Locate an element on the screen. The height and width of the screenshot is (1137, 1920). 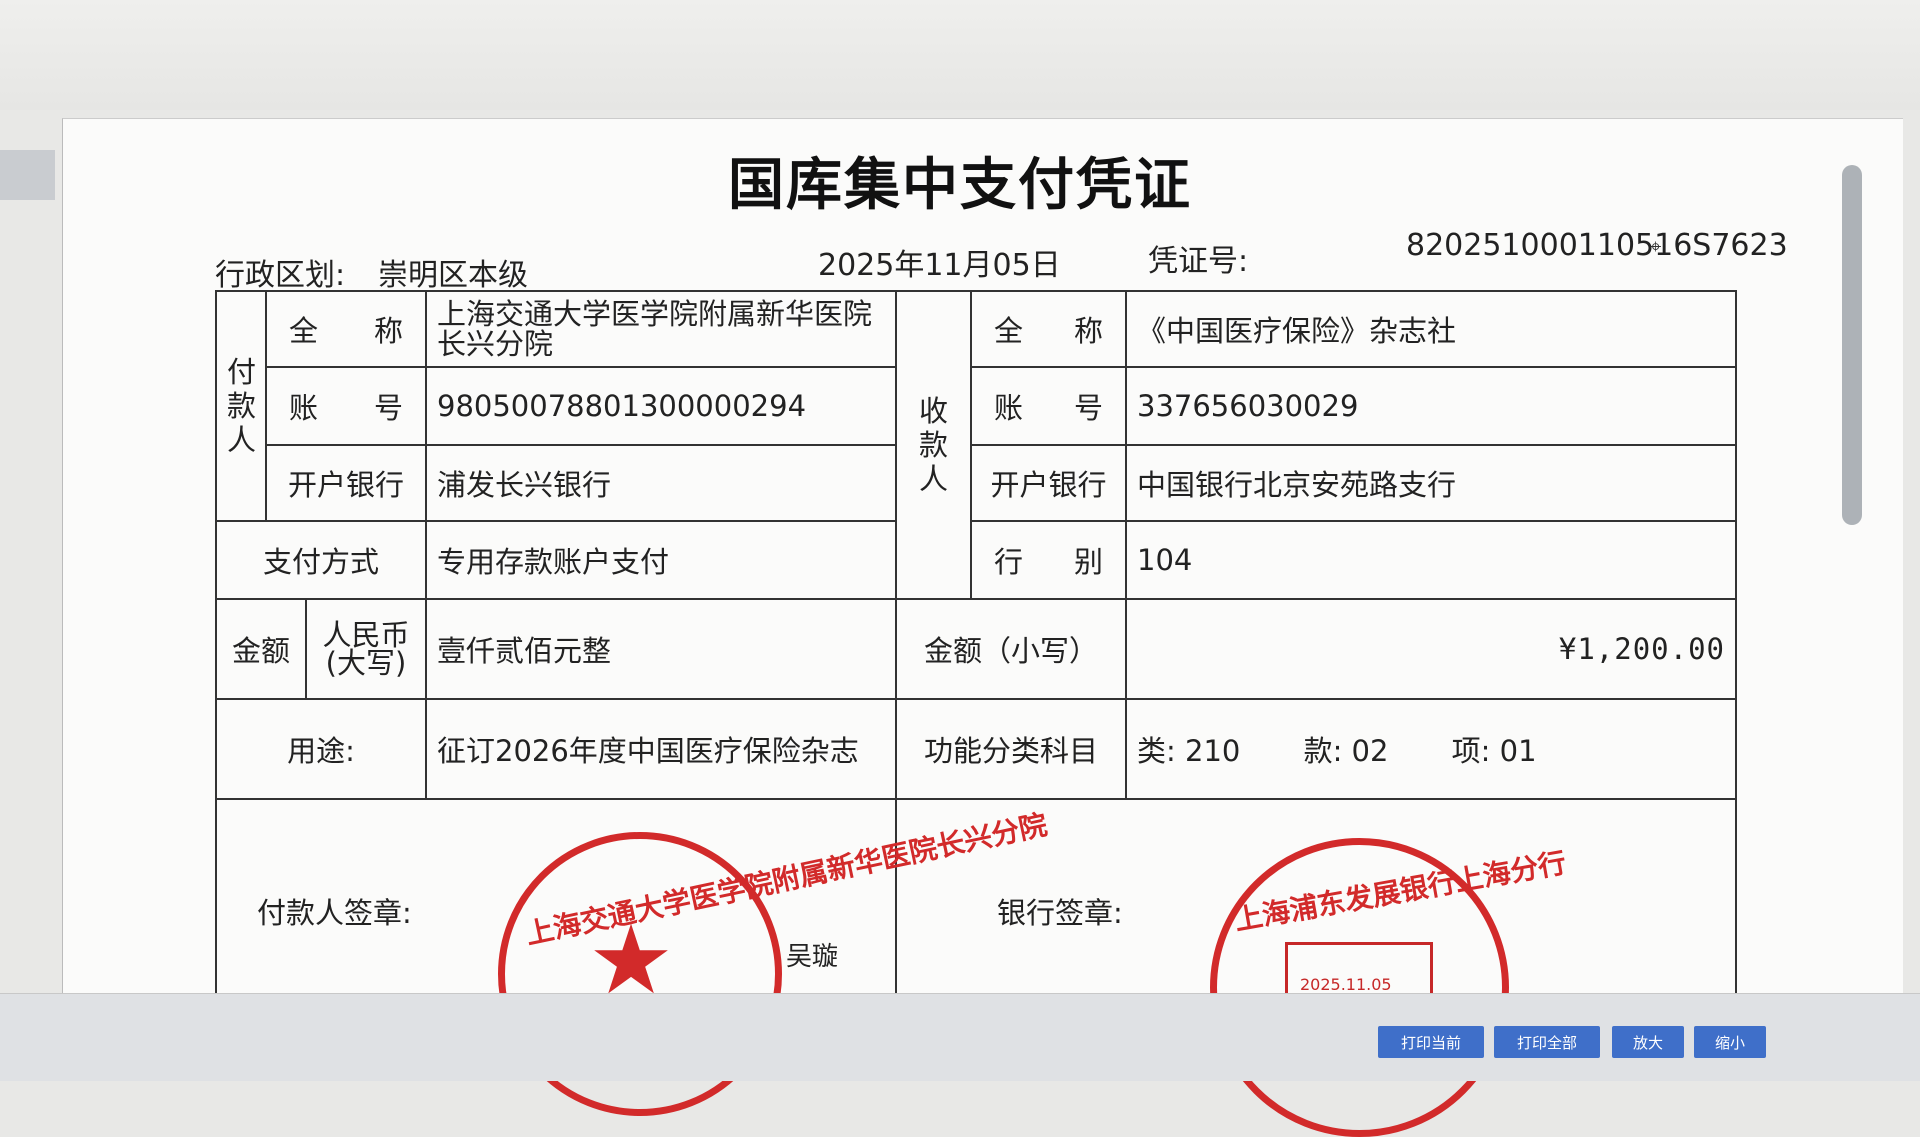
payee-type: 104 is located at coordinates (1431, 560).